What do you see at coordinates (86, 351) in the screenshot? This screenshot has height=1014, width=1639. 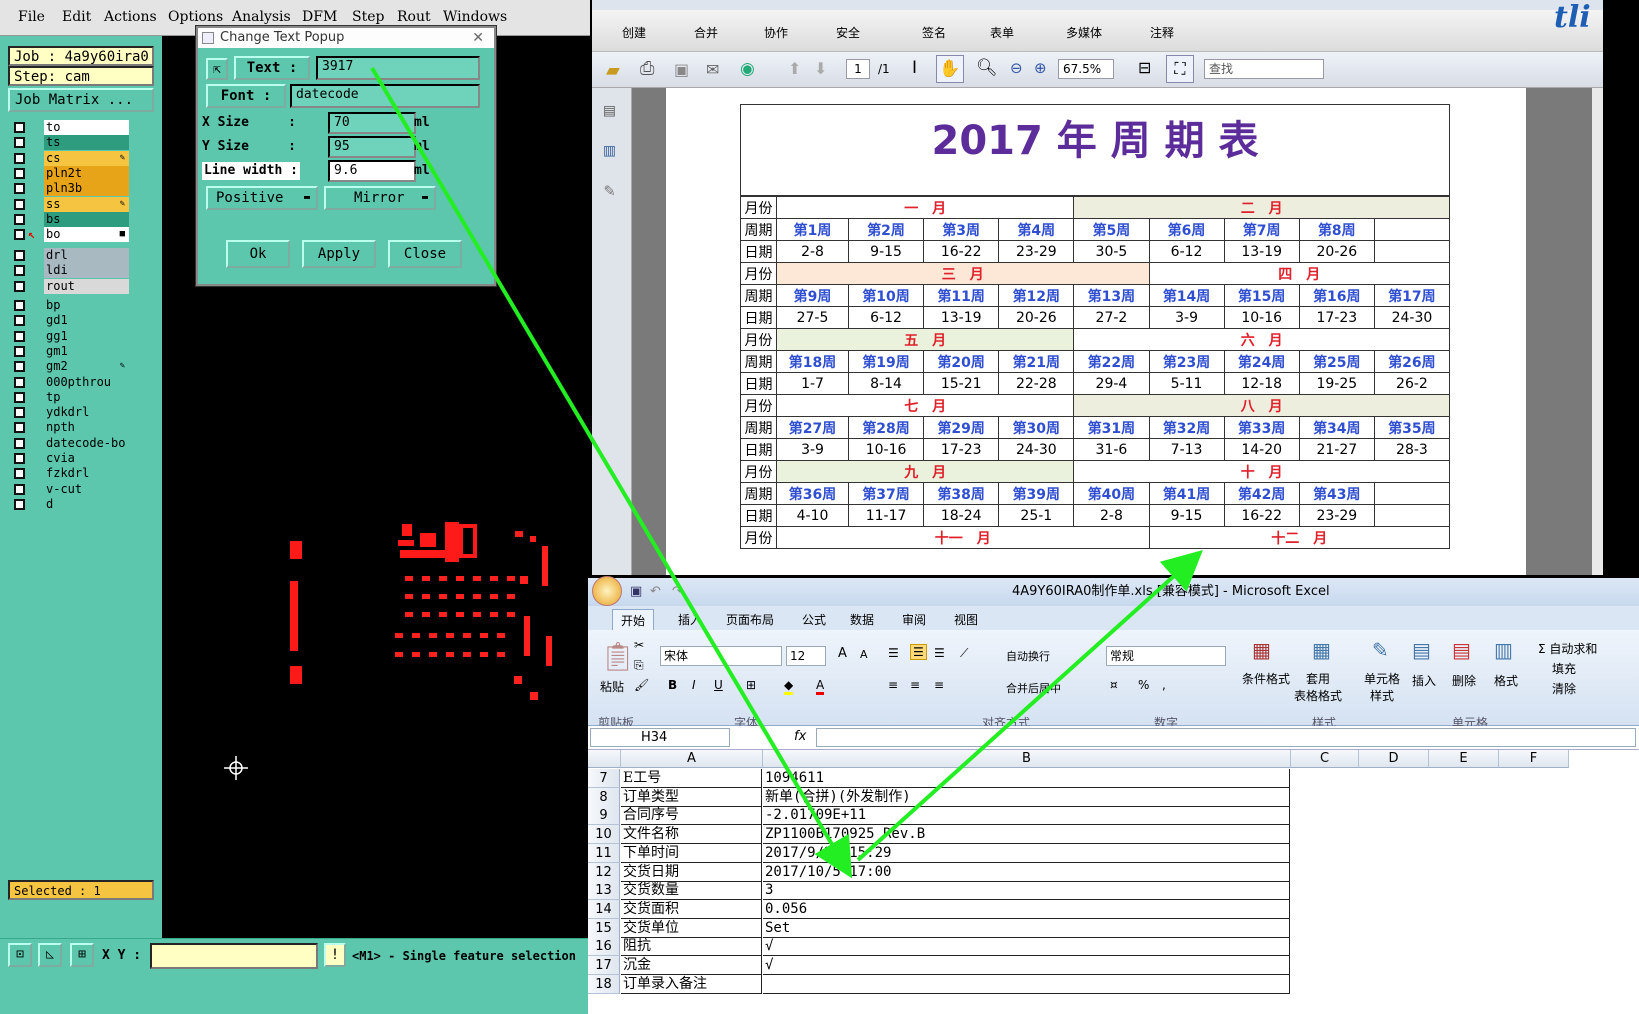 I see `layer-name: gm1` at bounding box center [86, 351].